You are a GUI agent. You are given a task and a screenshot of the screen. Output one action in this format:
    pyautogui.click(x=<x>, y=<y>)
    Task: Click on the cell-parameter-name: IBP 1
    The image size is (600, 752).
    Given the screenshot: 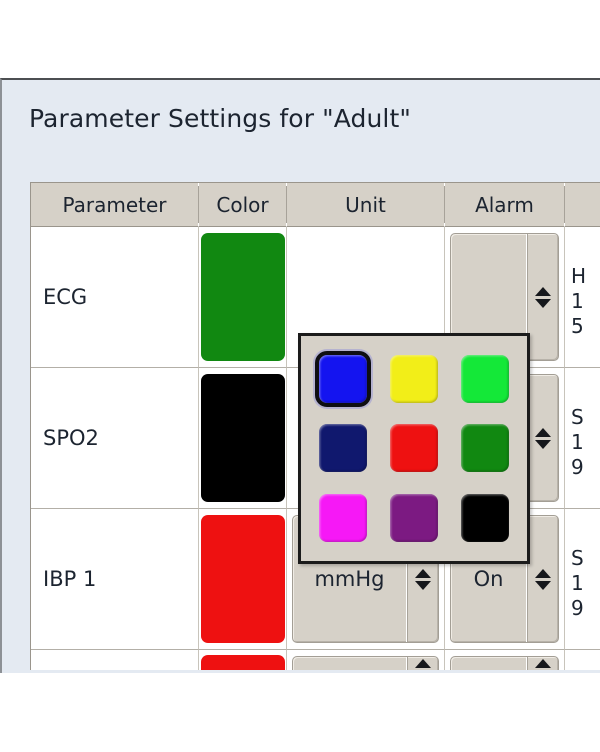 What is the action you would take?
    pyautogui.click(x=115, y=579)
    